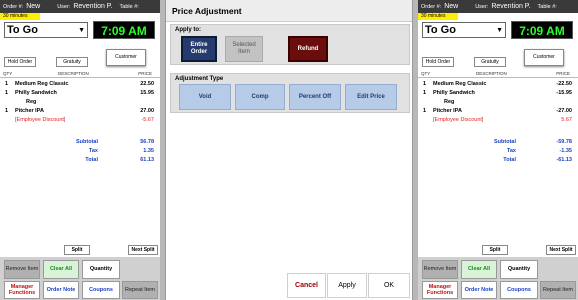 The height and width of the screenshot is (300, 578). I want to click on list-item-discount: [Employee Discount] -5.67, so click(80, 120).